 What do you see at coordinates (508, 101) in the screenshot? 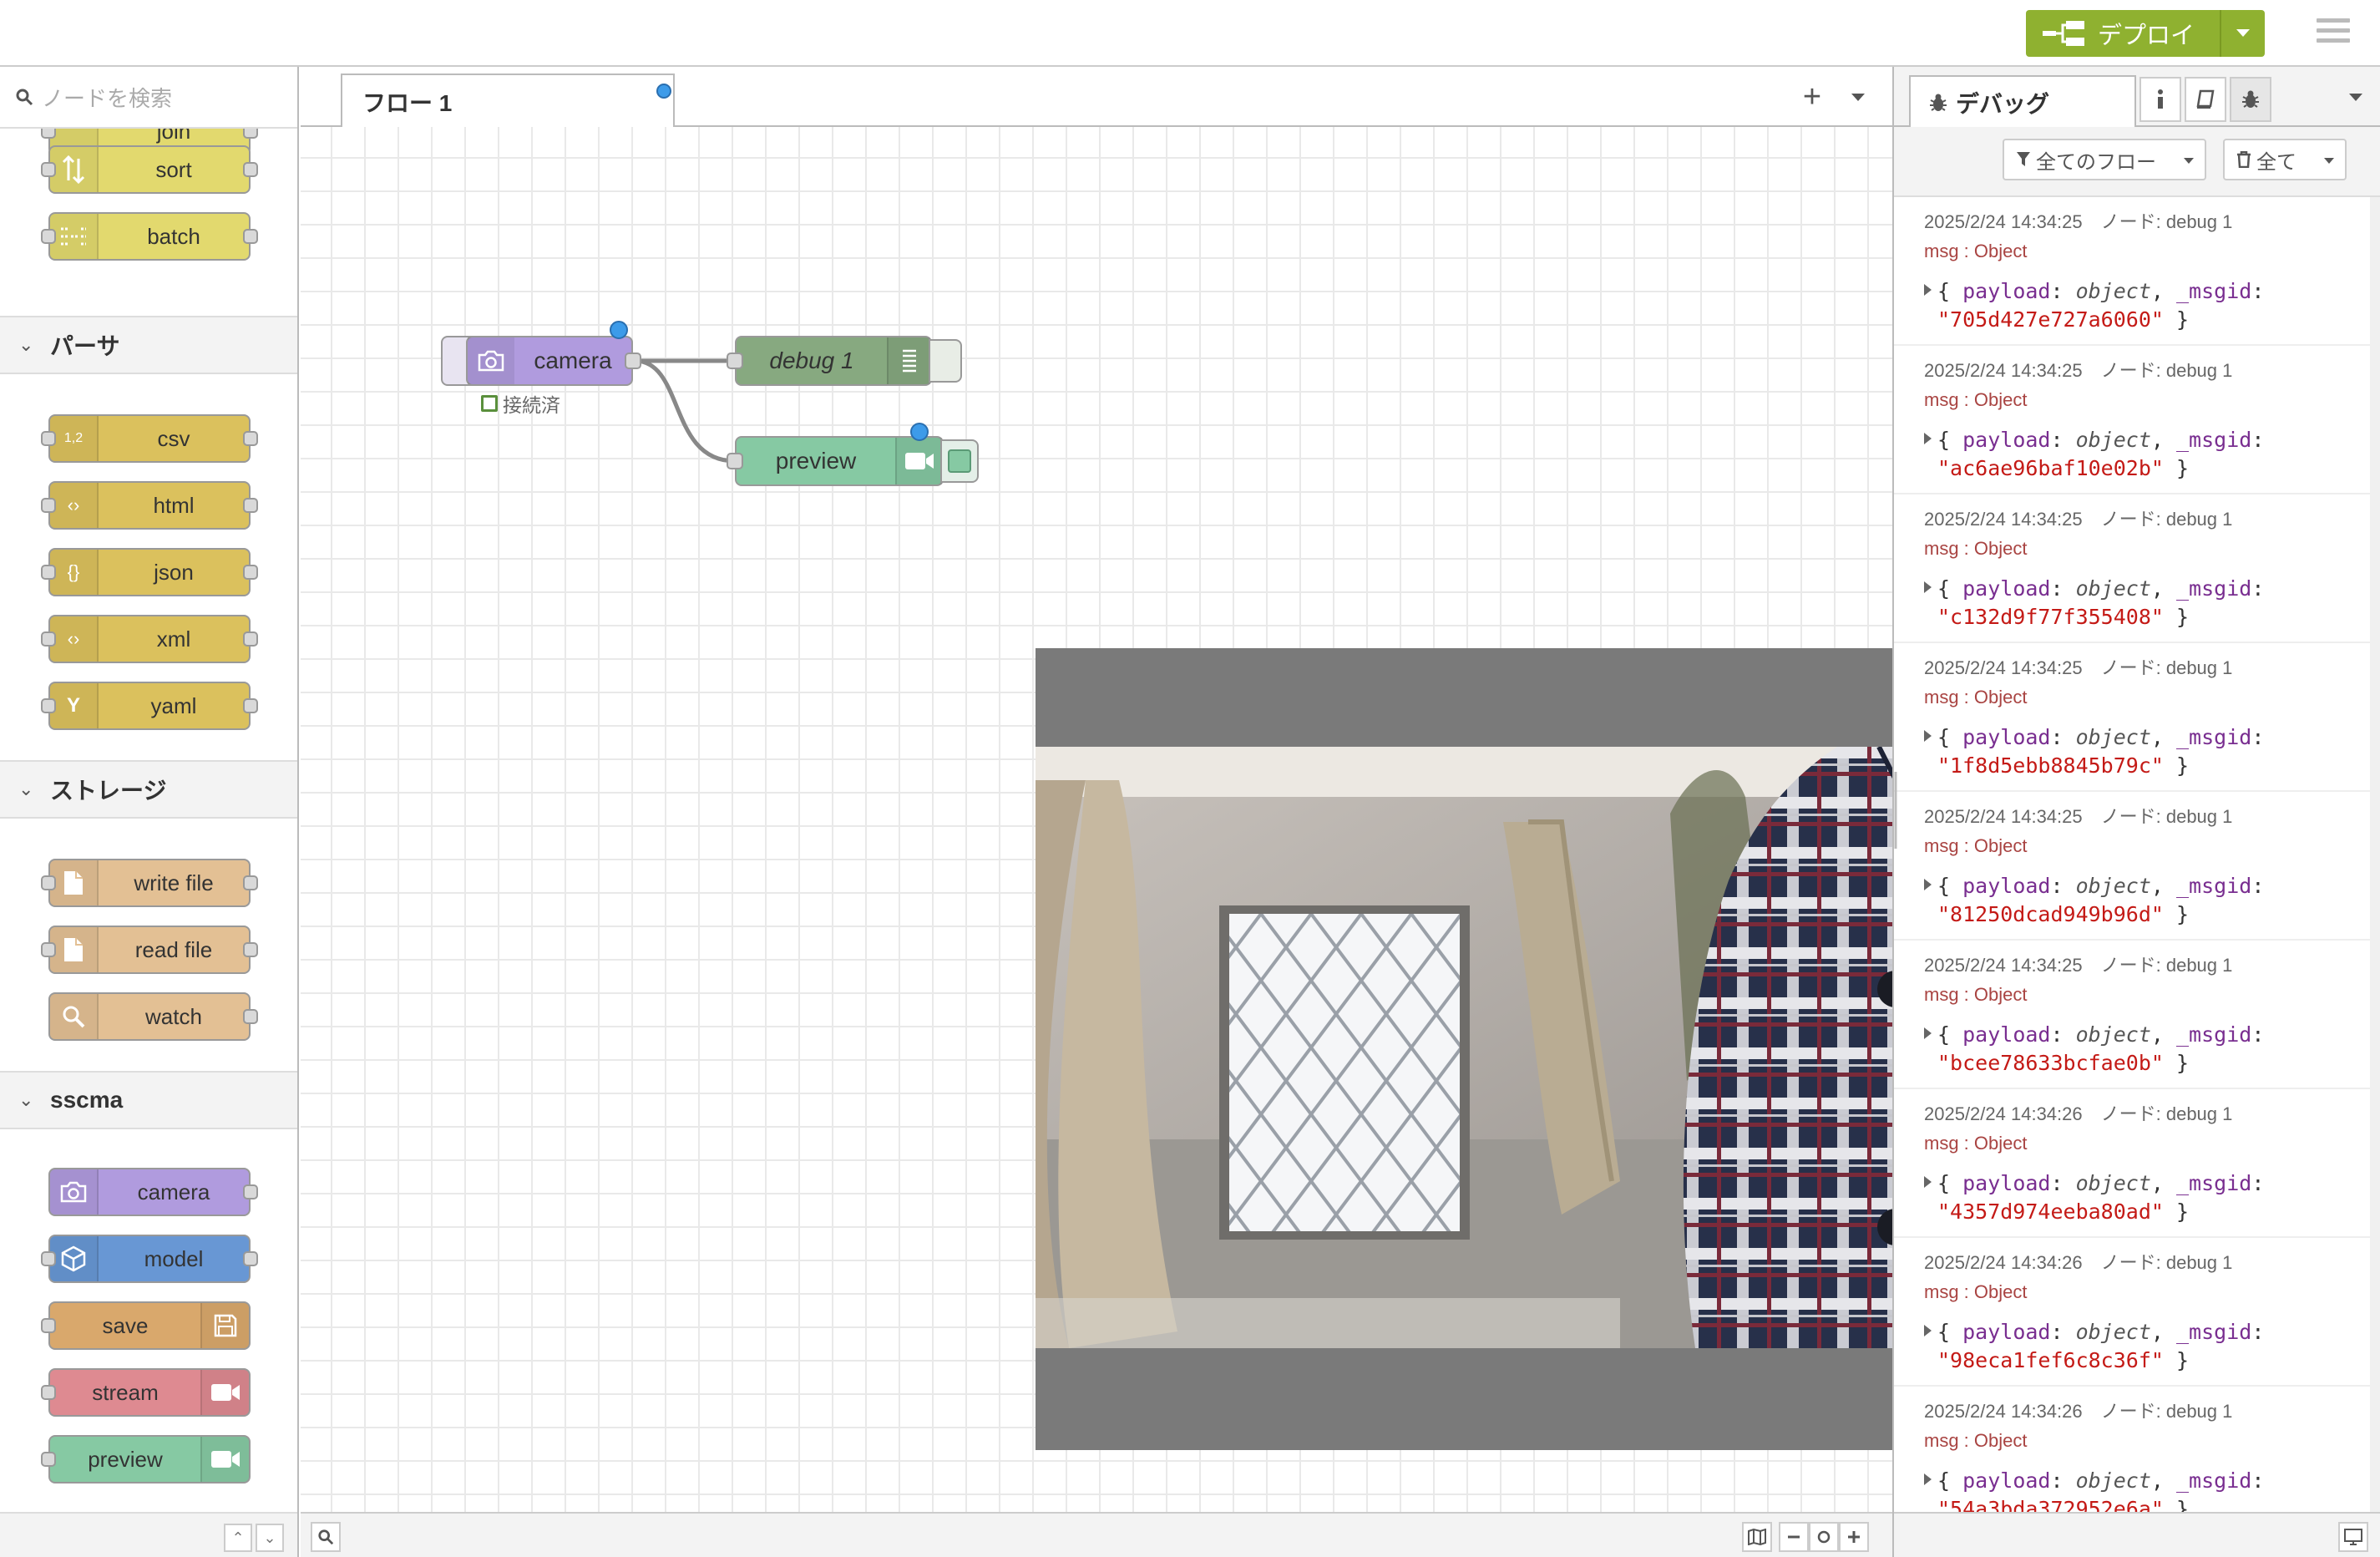
I see `tab-flow-1: フロー 1` at bounding box center [508, 101].